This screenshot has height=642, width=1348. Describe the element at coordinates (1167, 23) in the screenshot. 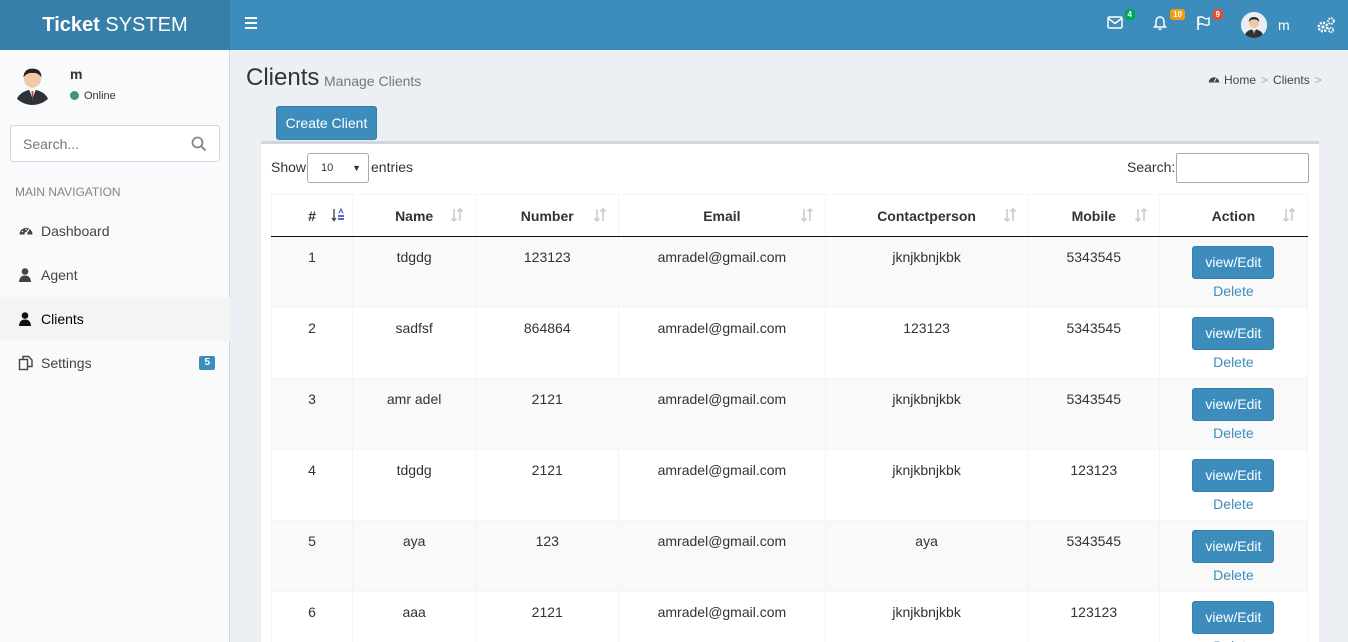

I see `notifications-button: 10` at that location.